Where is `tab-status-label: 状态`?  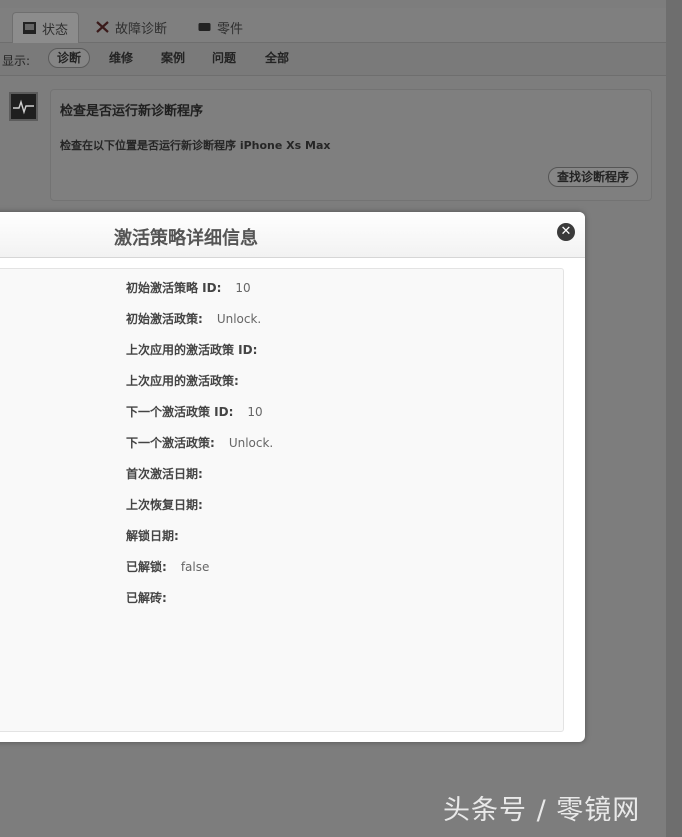 tab-status-label: 状态 is located at coordinates (55, 30).